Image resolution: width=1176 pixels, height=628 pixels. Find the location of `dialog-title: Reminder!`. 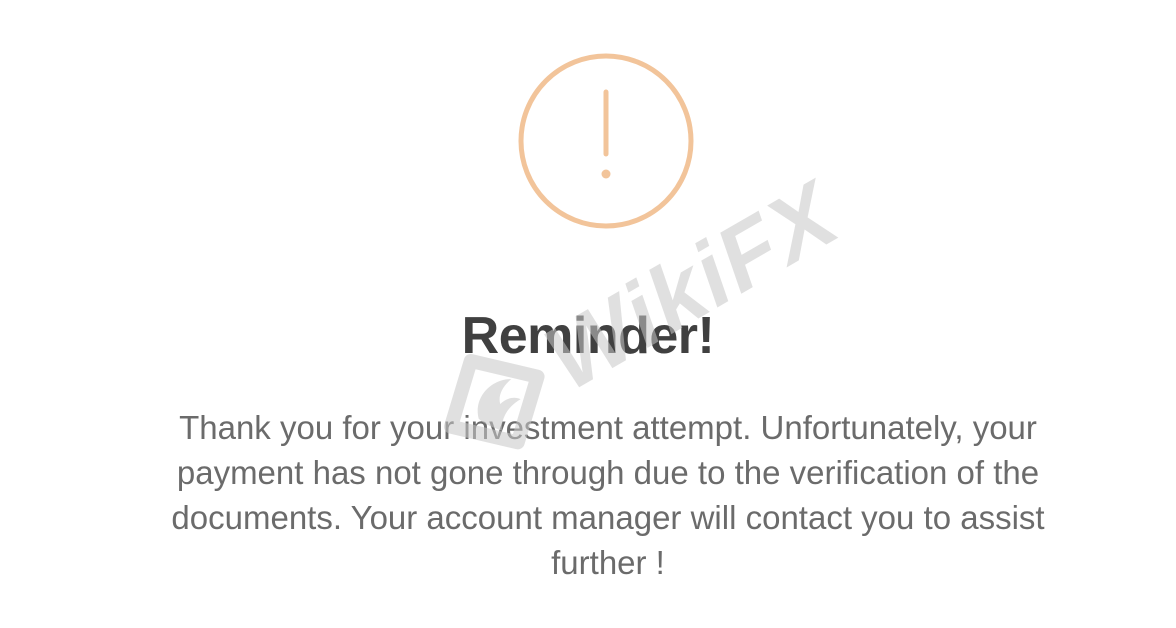

dialog-title: Reminder! is located at coordinates (588, 336).